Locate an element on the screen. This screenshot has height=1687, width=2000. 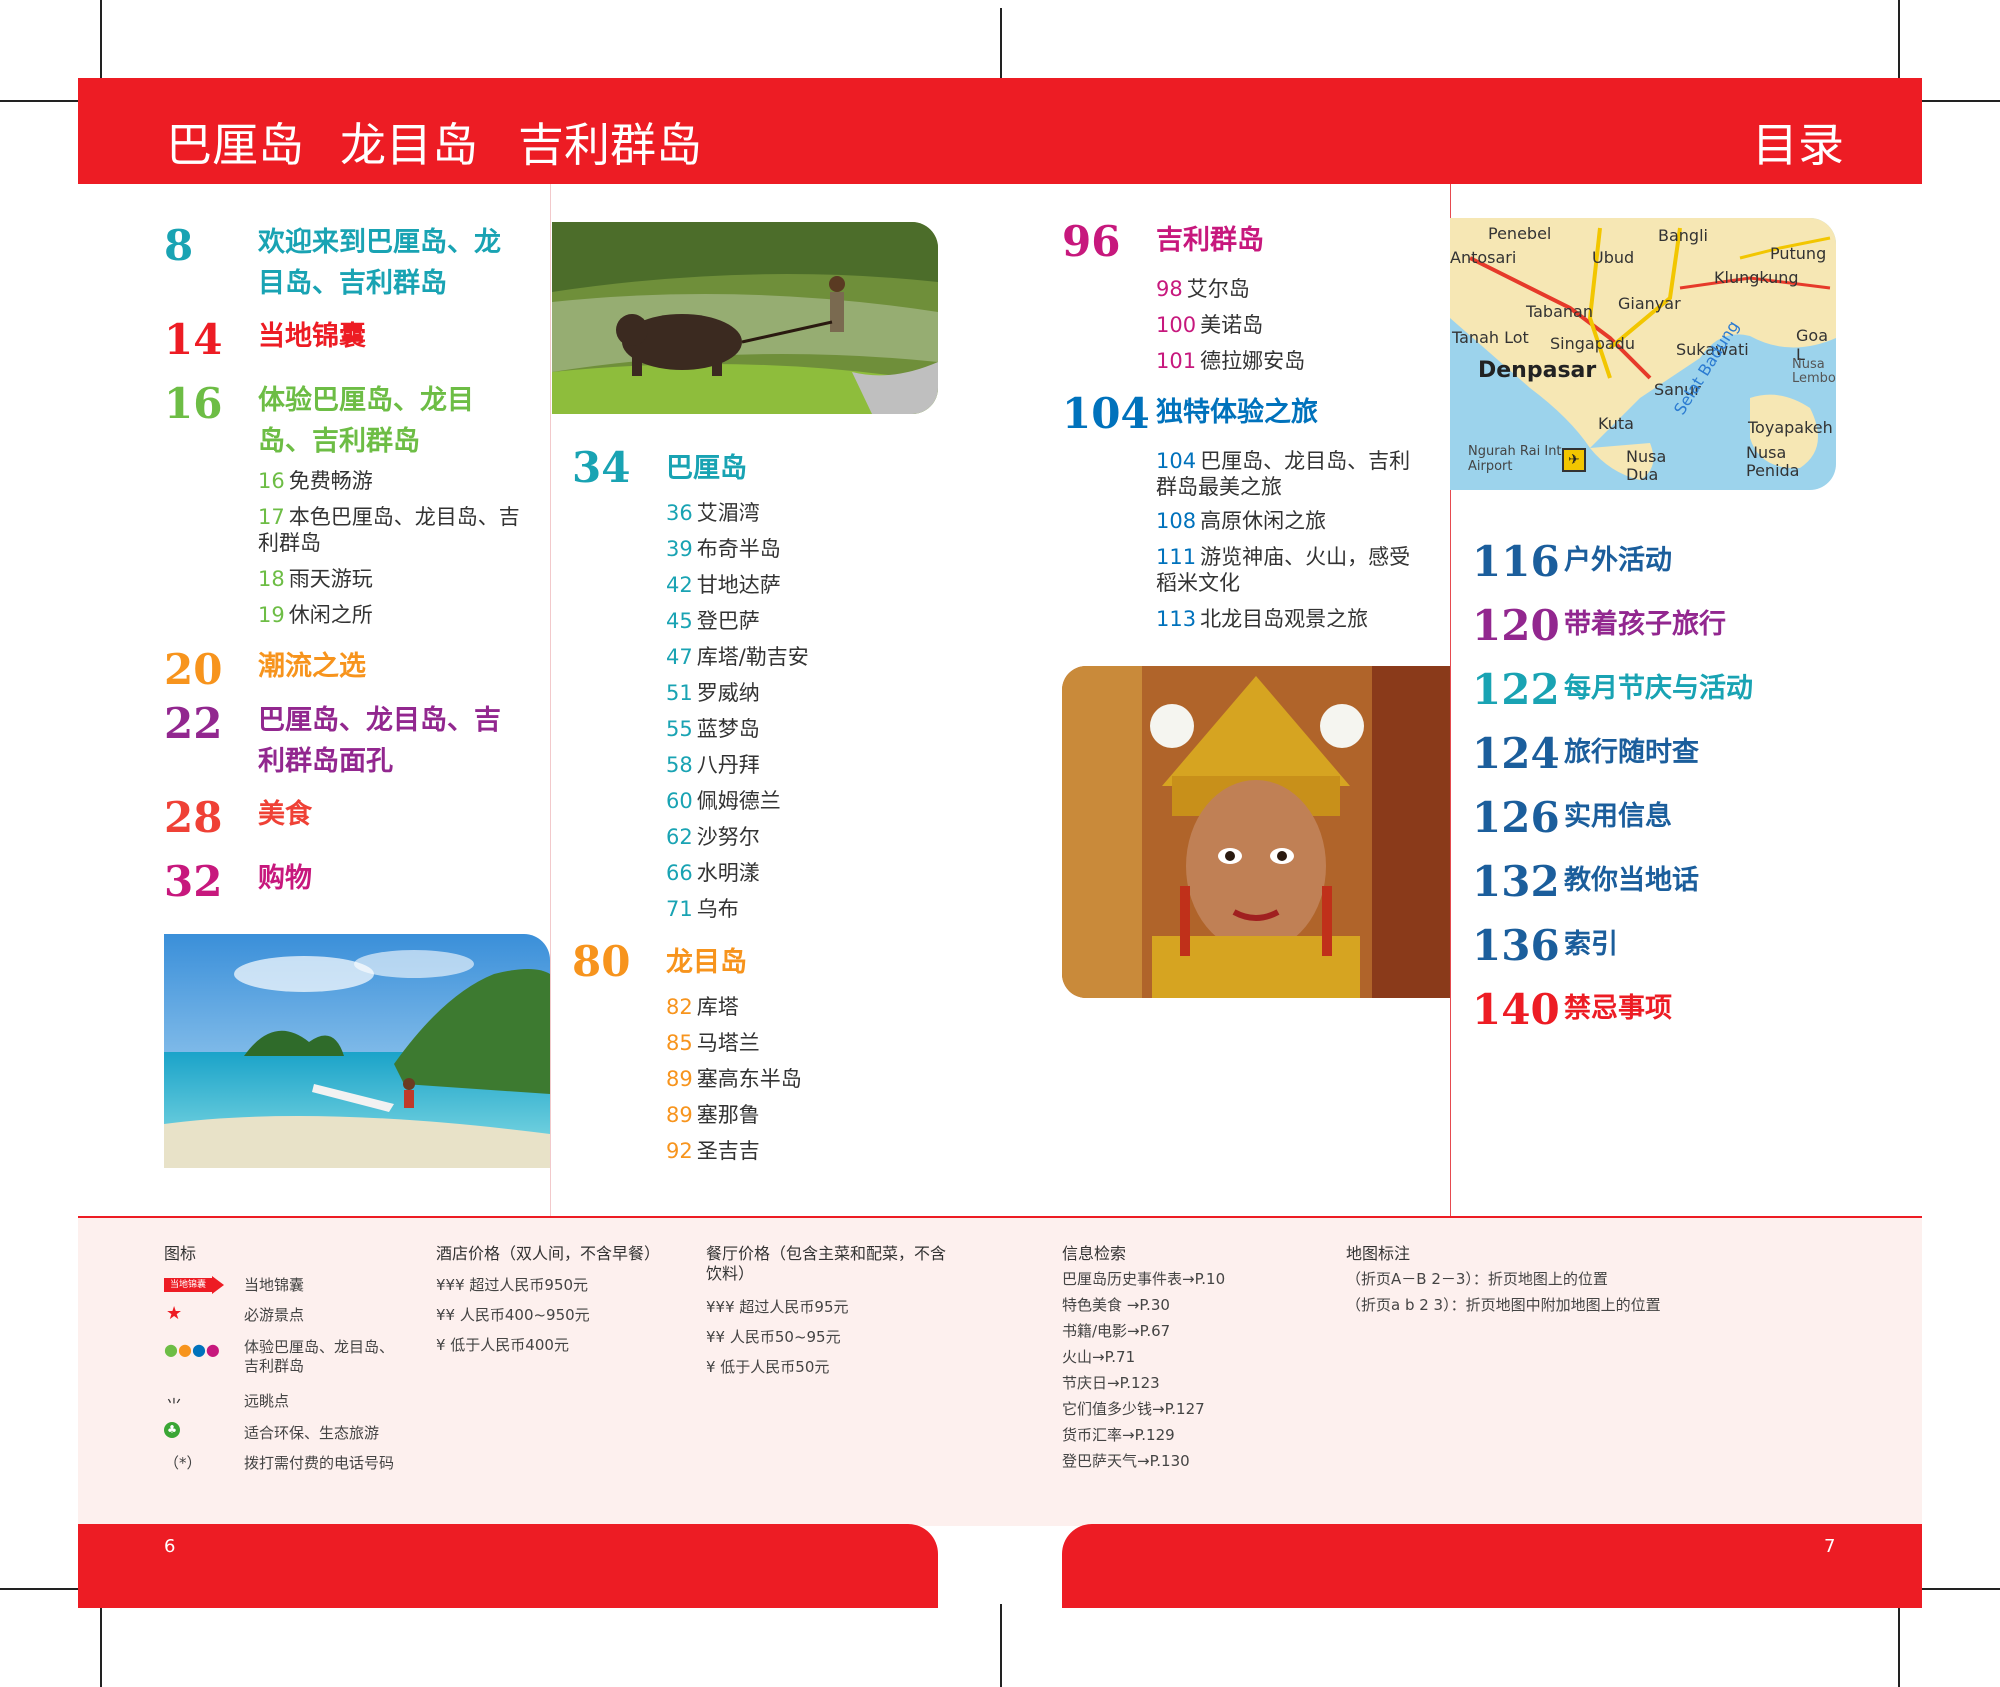
column-divider is located at coordinates (550, 700).